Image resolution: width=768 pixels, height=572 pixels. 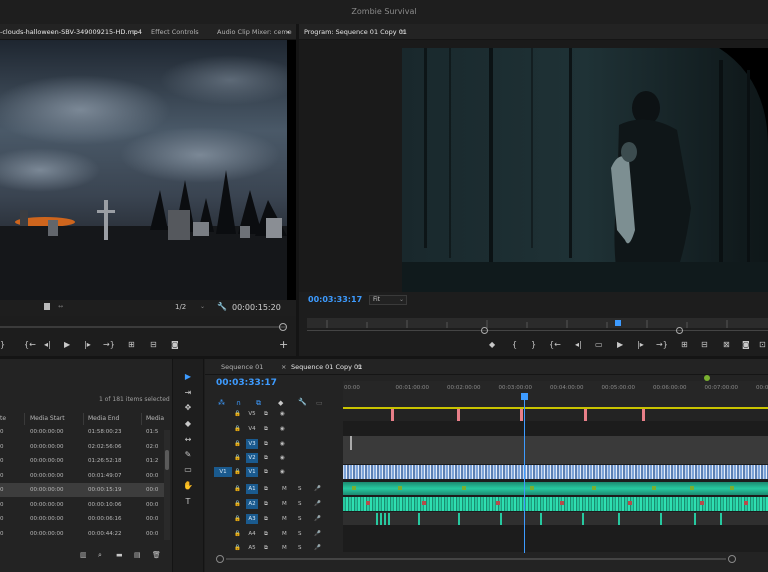 I want to click on program-timecode: 00:03:33:17, so click(x=335, y=299).